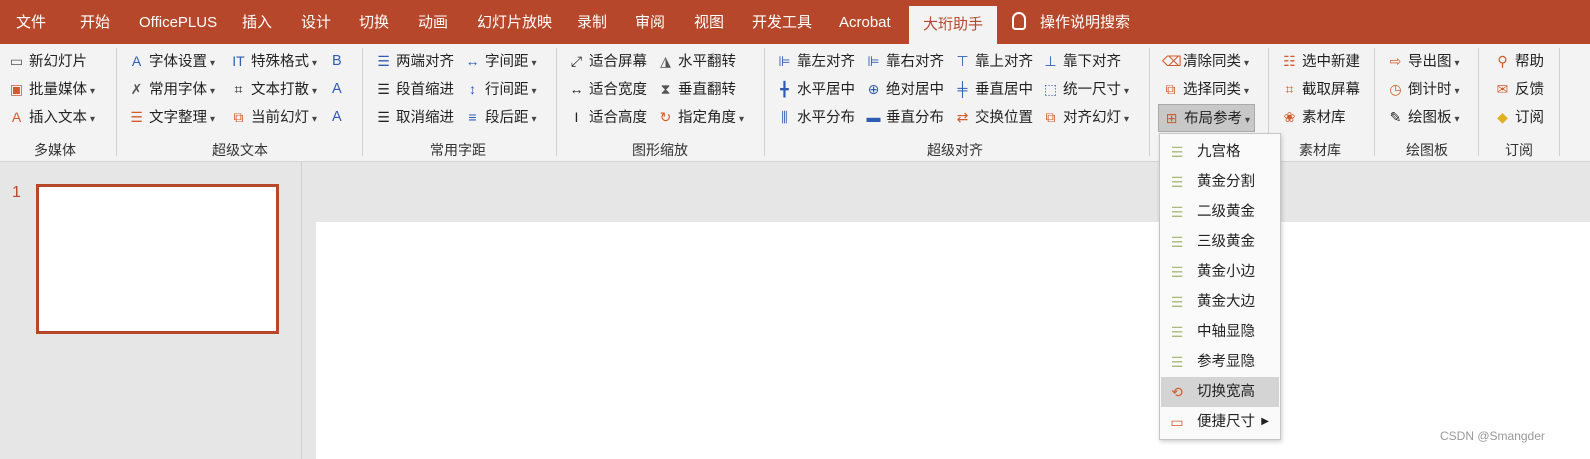 The width and height of the screenshot is (1590, 459). I want to click on font-increase-icon: A, so click(337, 89).